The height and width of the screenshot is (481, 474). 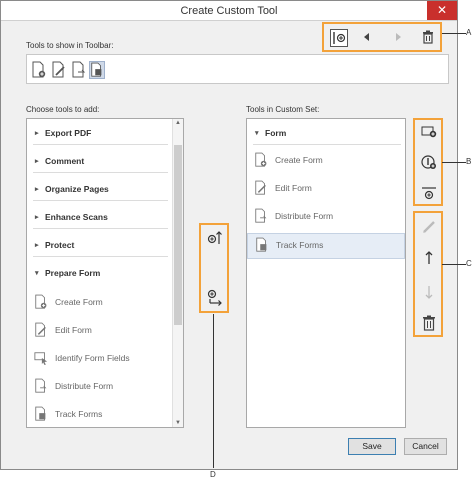 What do you see at coordinates (454, 162) in the screenshot?
I see `callout-line-b` at bounding box center [454, 162].